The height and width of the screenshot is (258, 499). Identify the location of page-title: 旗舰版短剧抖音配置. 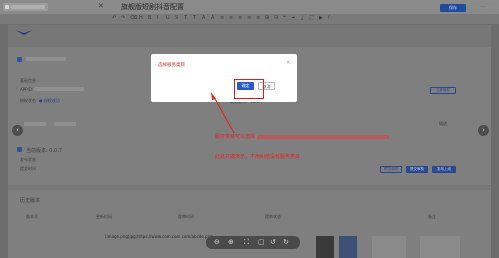
(152, 7).